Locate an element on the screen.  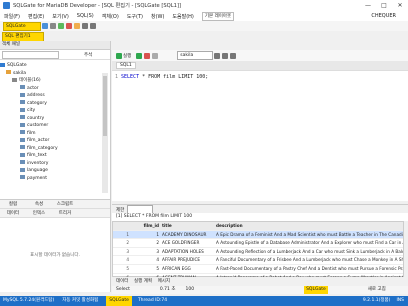
tree-table: film_category is located at coordinates (55, 149).